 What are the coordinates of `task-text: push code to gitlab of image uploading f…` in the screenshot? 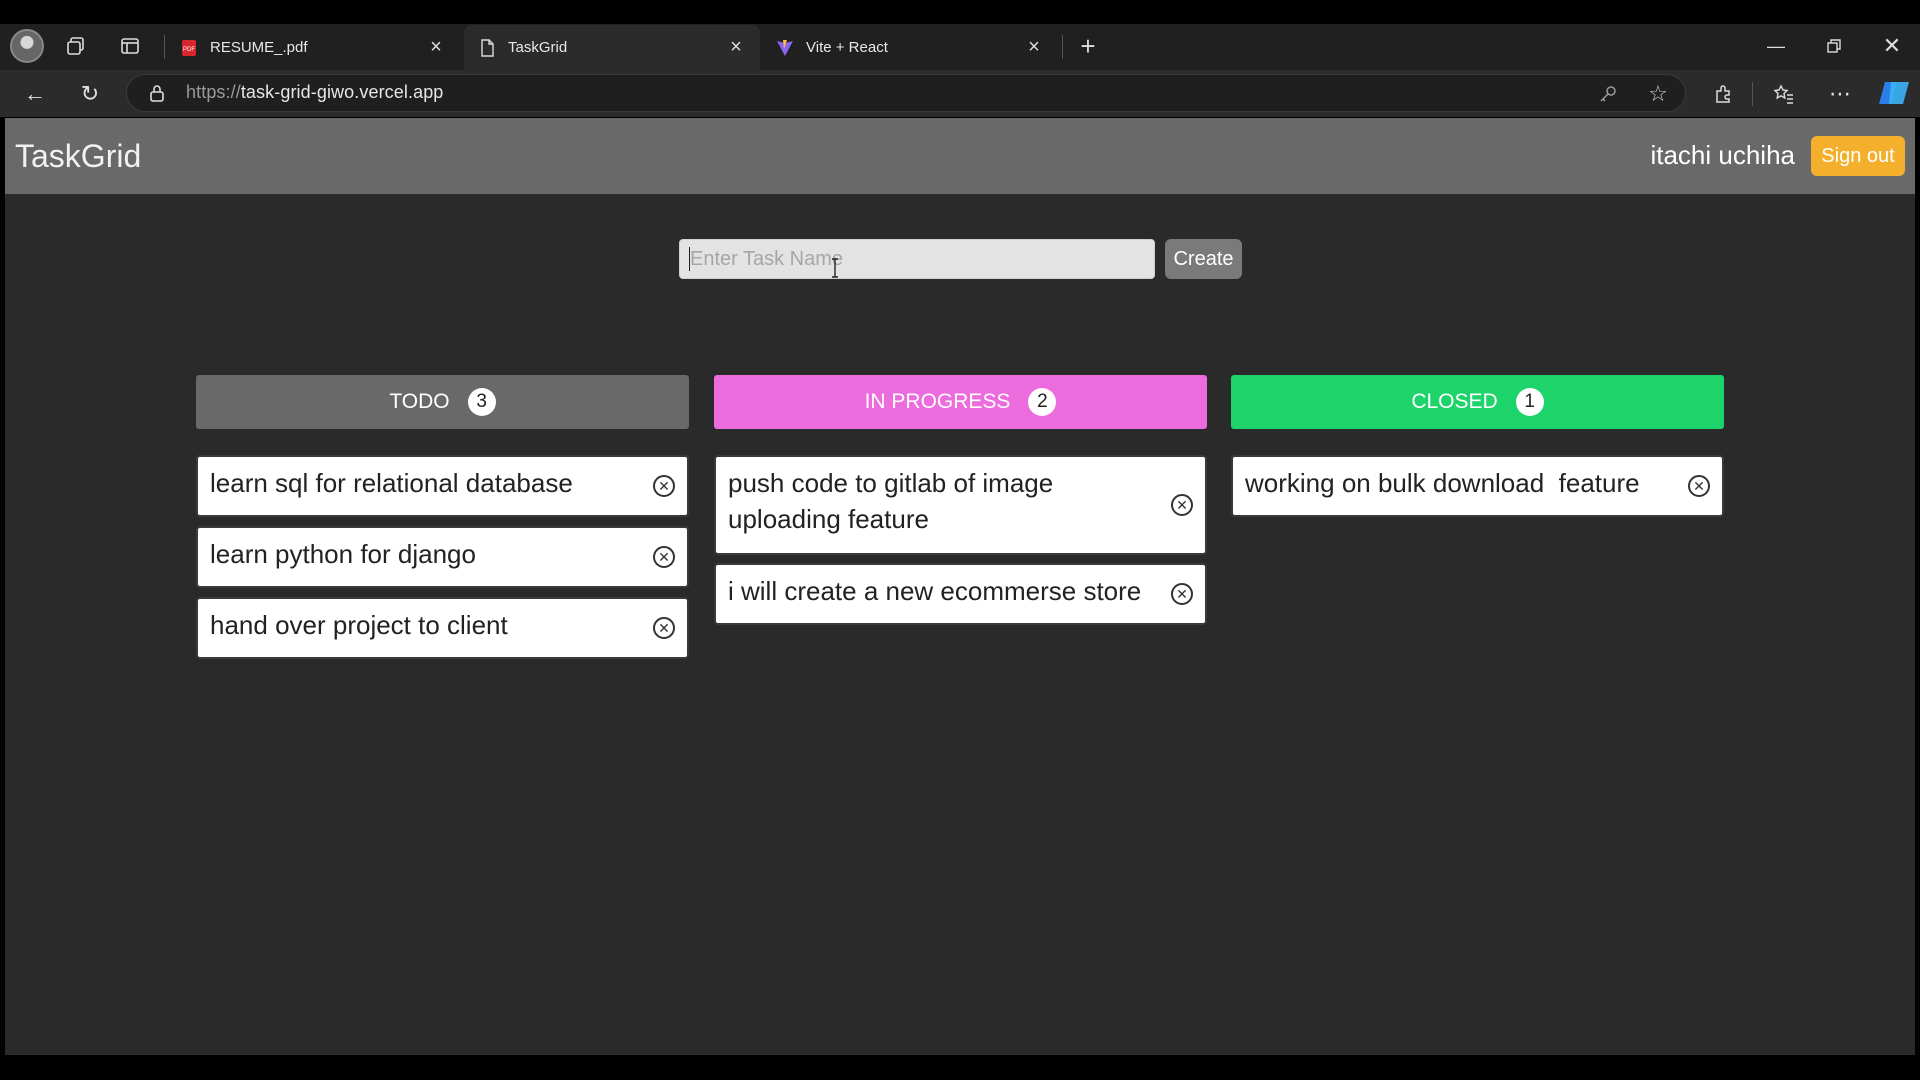 It's located at (891, 501).